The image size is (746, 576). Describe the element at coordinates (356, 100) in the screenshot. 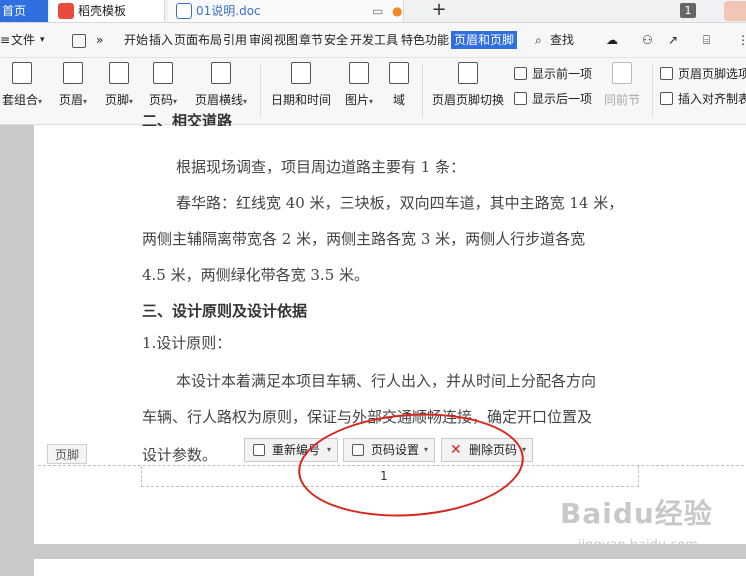

I see `picture-label: 图片` at that location.